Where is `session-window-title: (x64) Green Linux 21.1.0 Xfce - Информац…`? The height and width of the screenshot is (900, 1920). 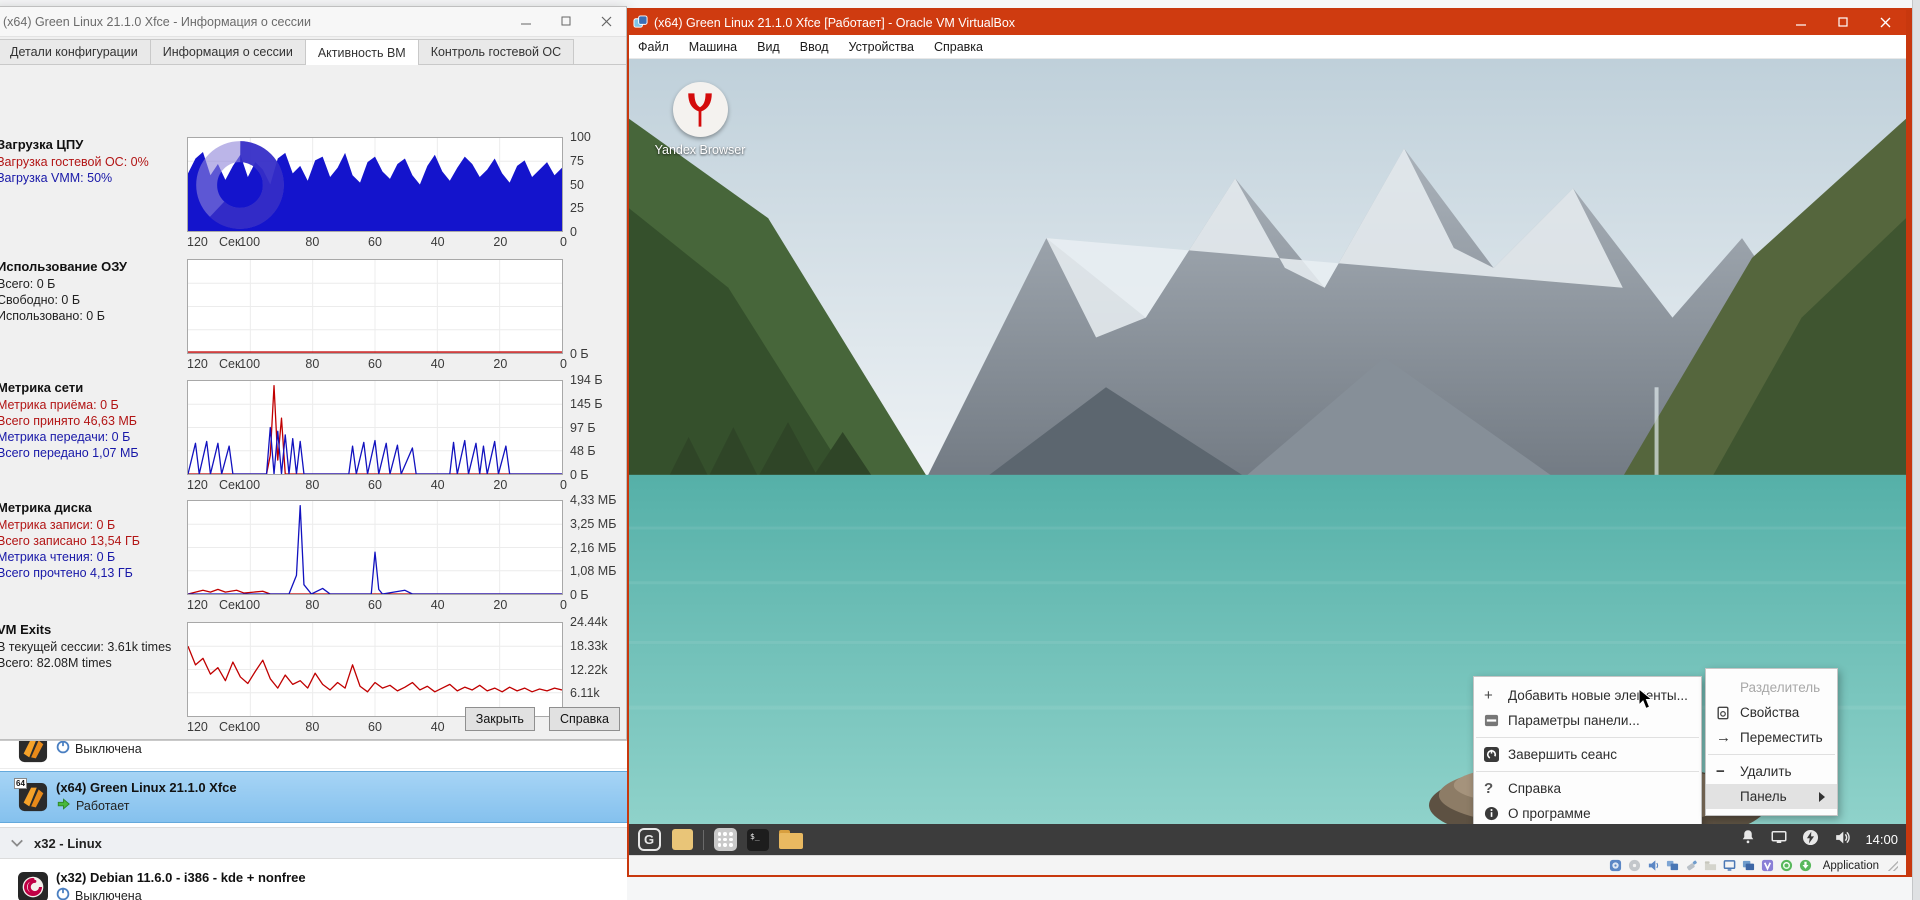 session-window-title: (x64) Green Linux 21.1.0 Xfce - Информац… is located at coordinates (157, 21).